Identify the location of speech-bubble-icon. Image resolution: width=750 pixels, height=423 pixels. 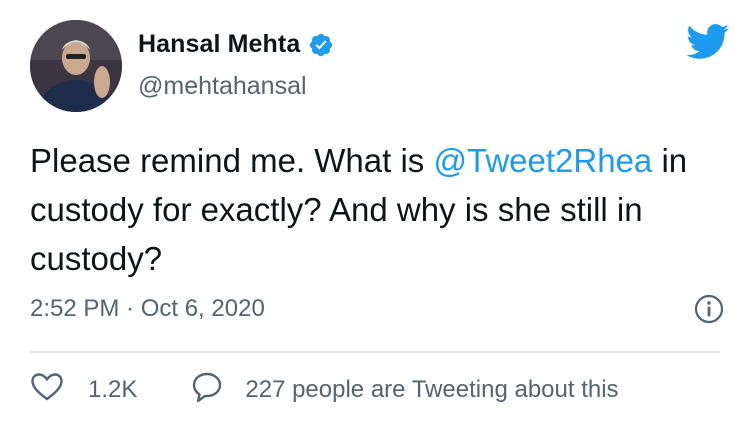
(207, 389).